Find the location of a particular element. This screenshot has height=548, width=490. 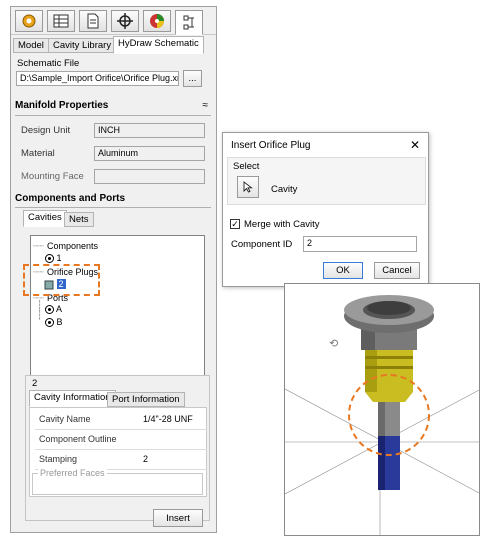

mounting-face-field is located at coordinates (149, 176).